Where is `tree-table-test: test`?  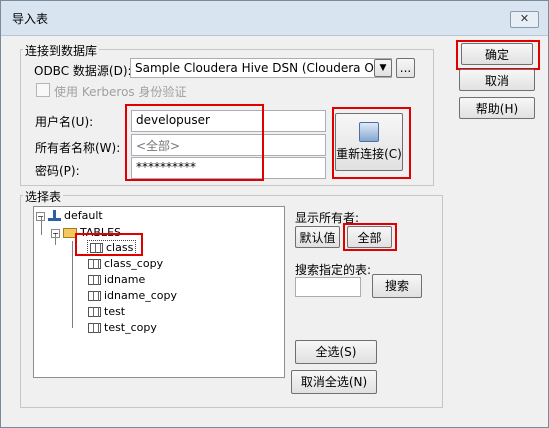
tree-table-test: test is located at coordinates (106, 311).